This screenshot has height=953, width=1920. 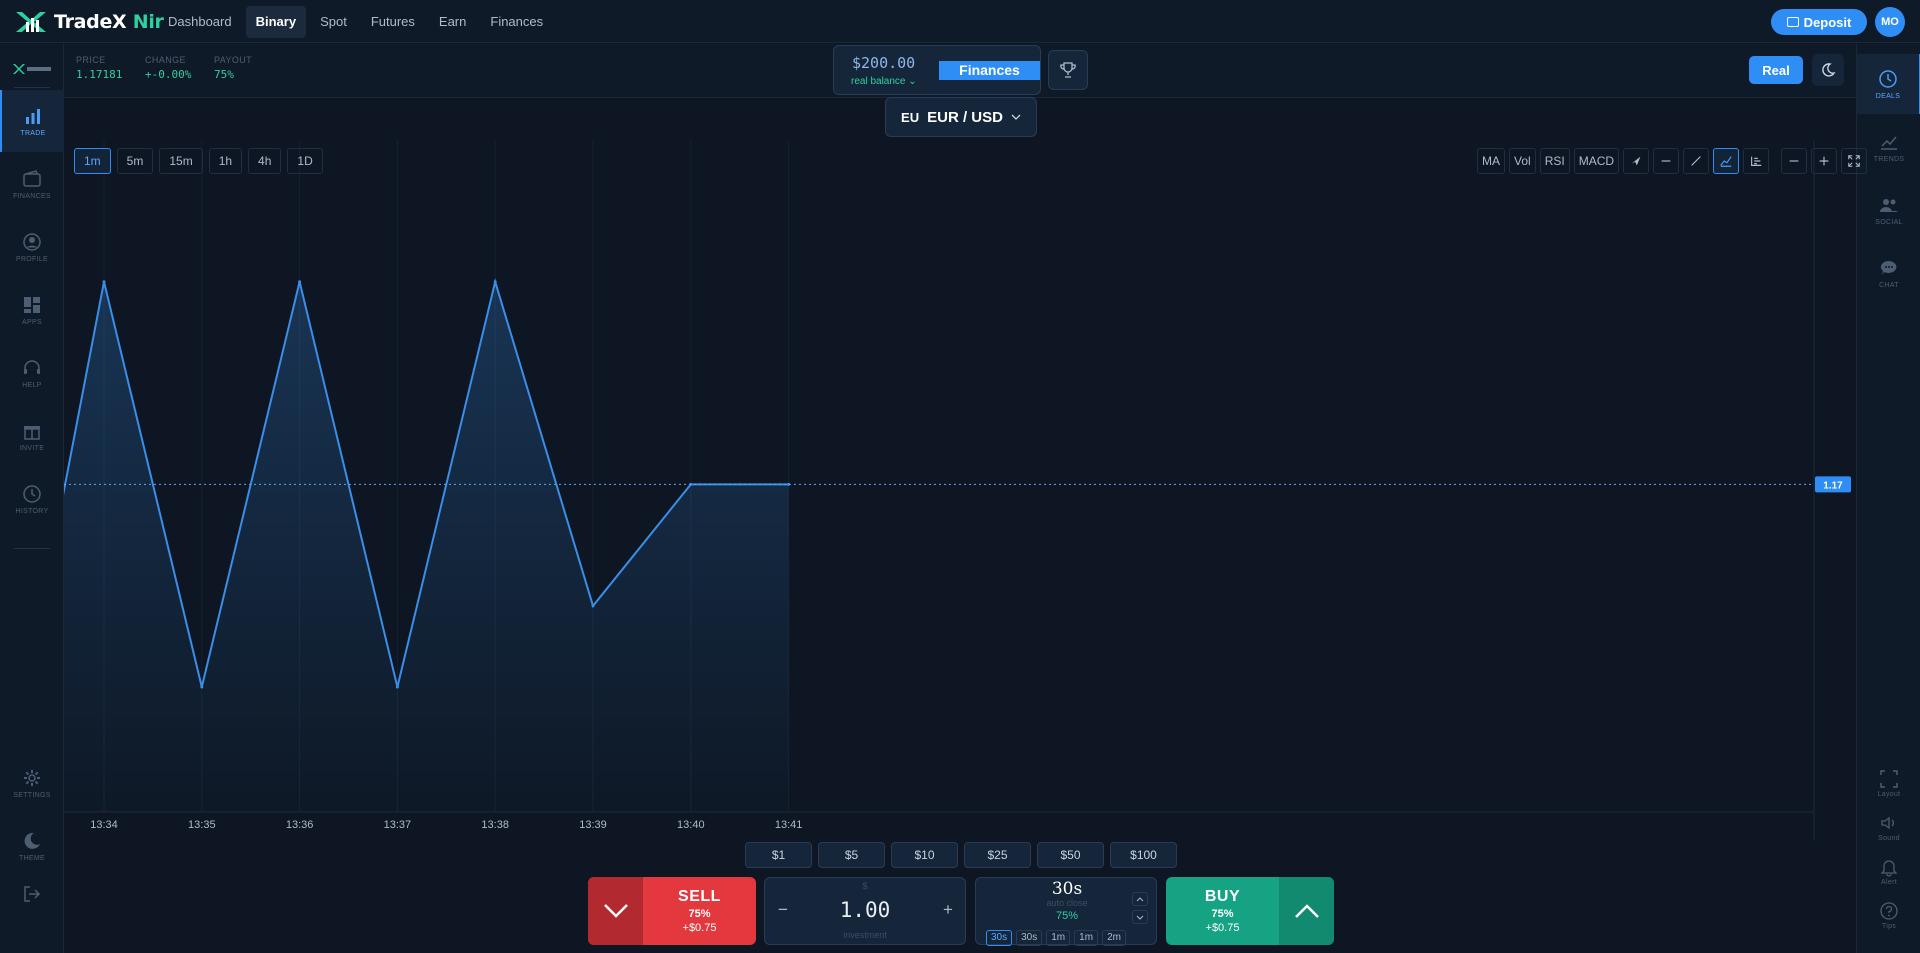 I want to click on line-chart-button, so click(x=1726, y=161).